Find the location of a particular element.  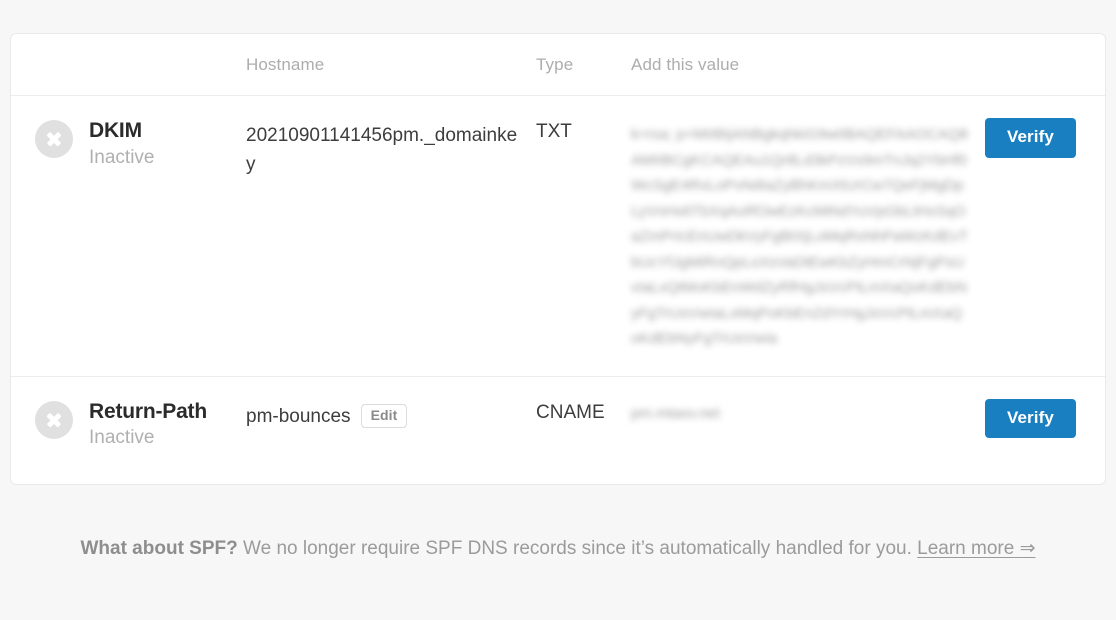

record-hostname-cell: pm-bounces Edit is located at coordinates (386, 415).